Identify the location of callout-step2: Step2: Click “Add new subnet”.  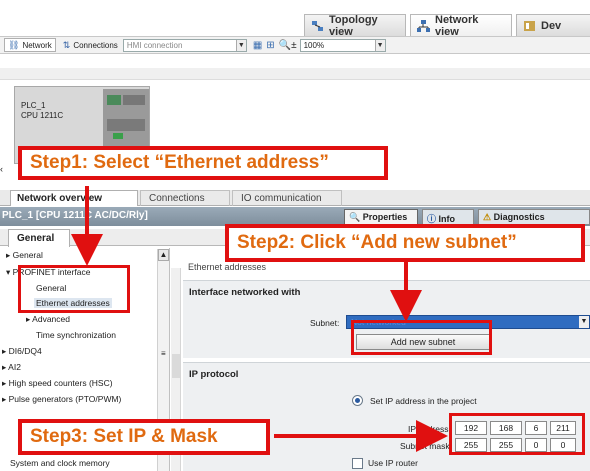
(405, 243).